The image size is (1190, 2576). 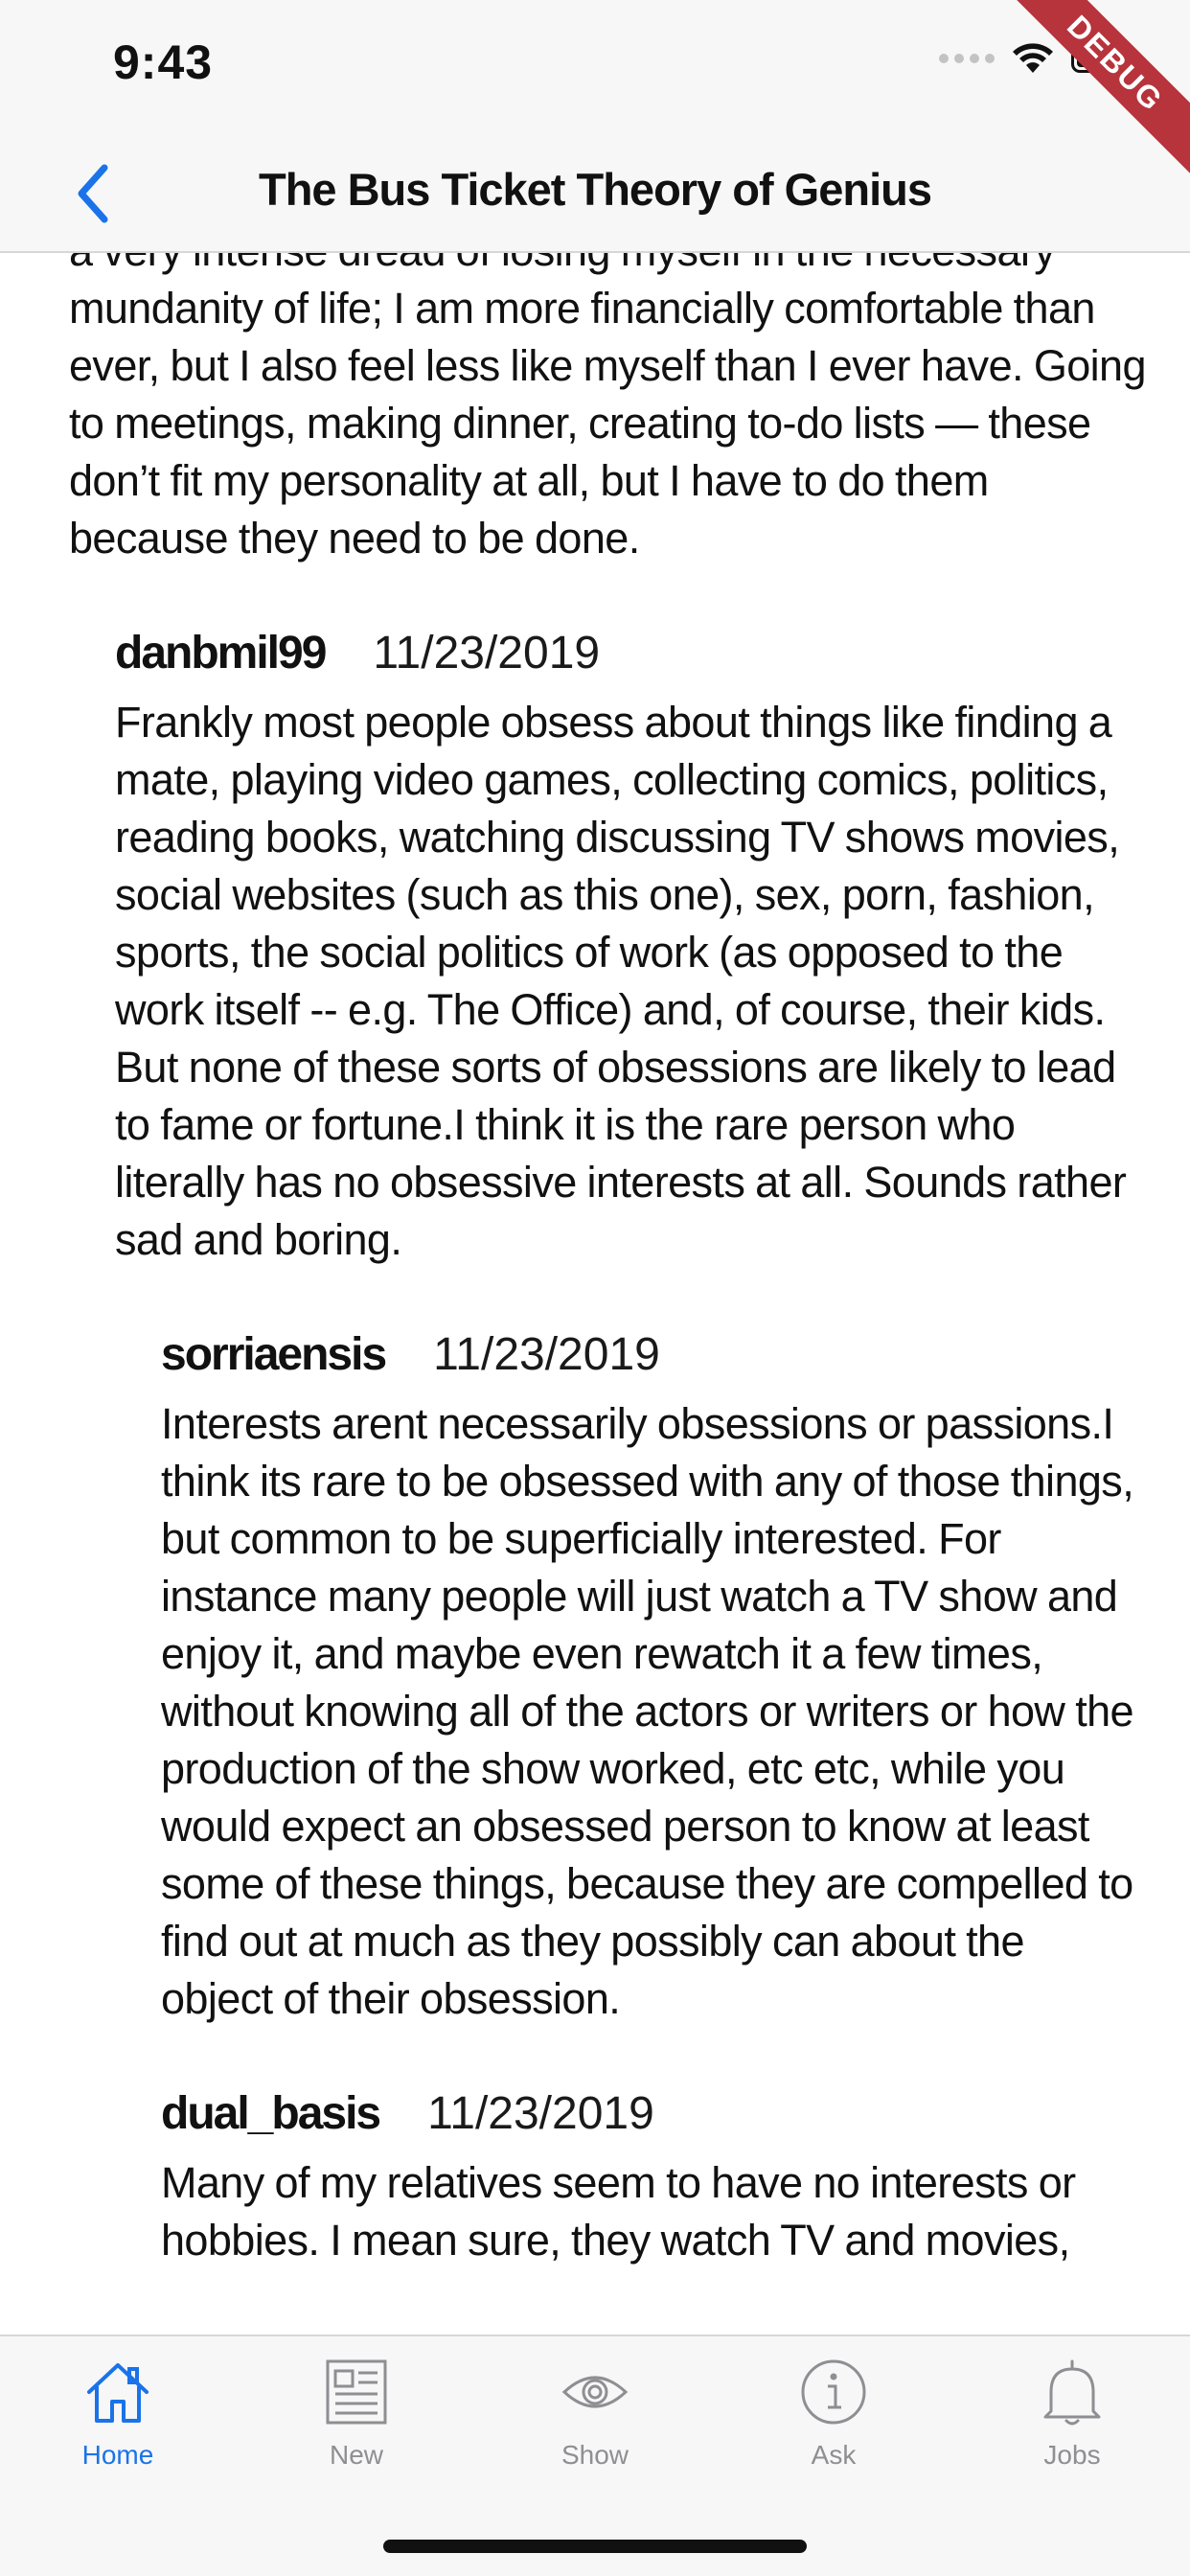 I want to click on comment-header: danbmil99 11/23/2019, so click(x=631, y=653).